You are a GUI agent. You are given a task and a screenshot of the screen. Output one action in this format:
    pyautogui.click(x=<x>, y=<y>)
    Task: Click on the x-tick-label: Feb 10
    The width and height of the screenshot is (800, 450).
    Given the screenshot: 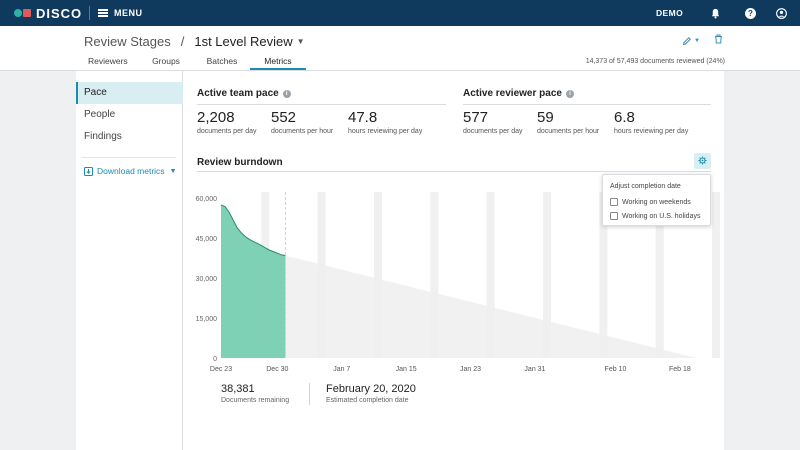 What is the action you would take?
    pyautogui.click(x=616, y=369)
    